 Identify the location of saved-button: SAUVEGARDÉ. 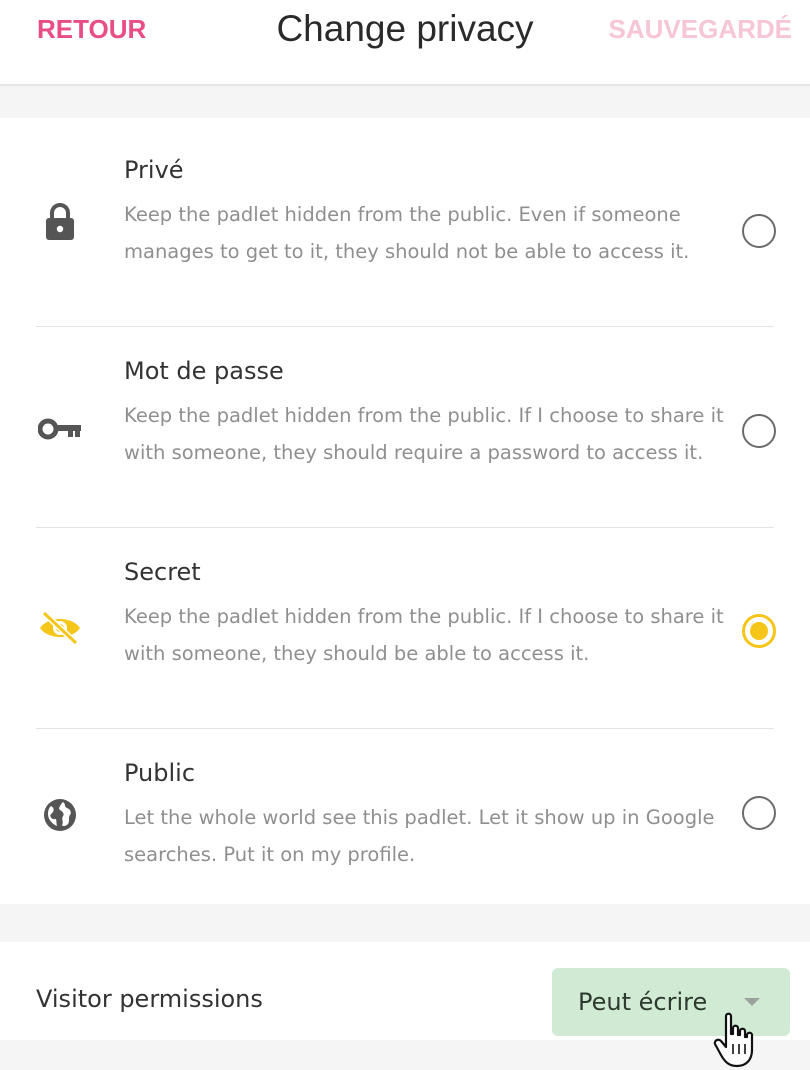
(700, 29).